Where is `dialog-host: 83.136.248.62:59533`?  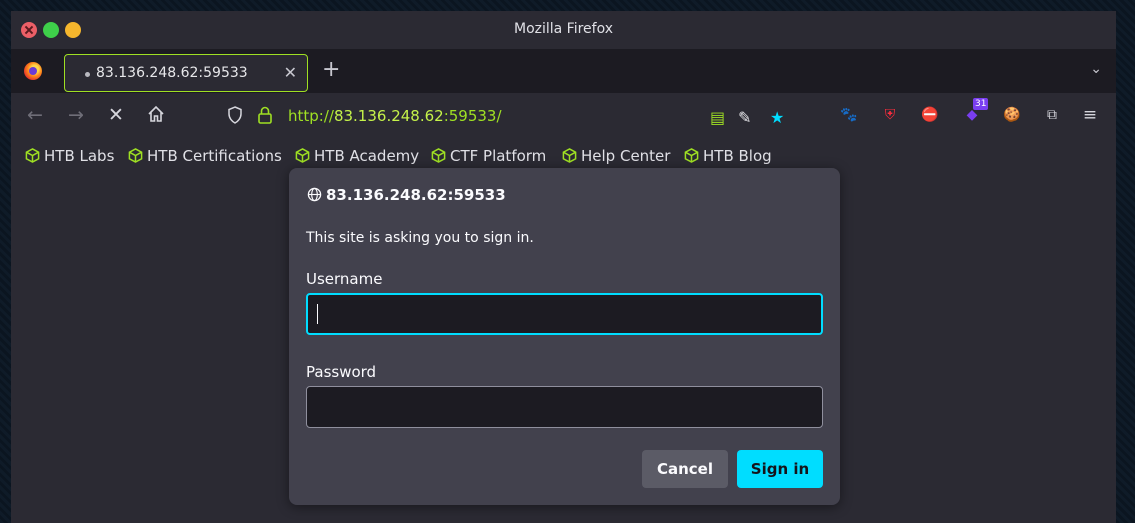
dialog-host: 83.136.248.62:59533 is located at coordinates (406, 195).